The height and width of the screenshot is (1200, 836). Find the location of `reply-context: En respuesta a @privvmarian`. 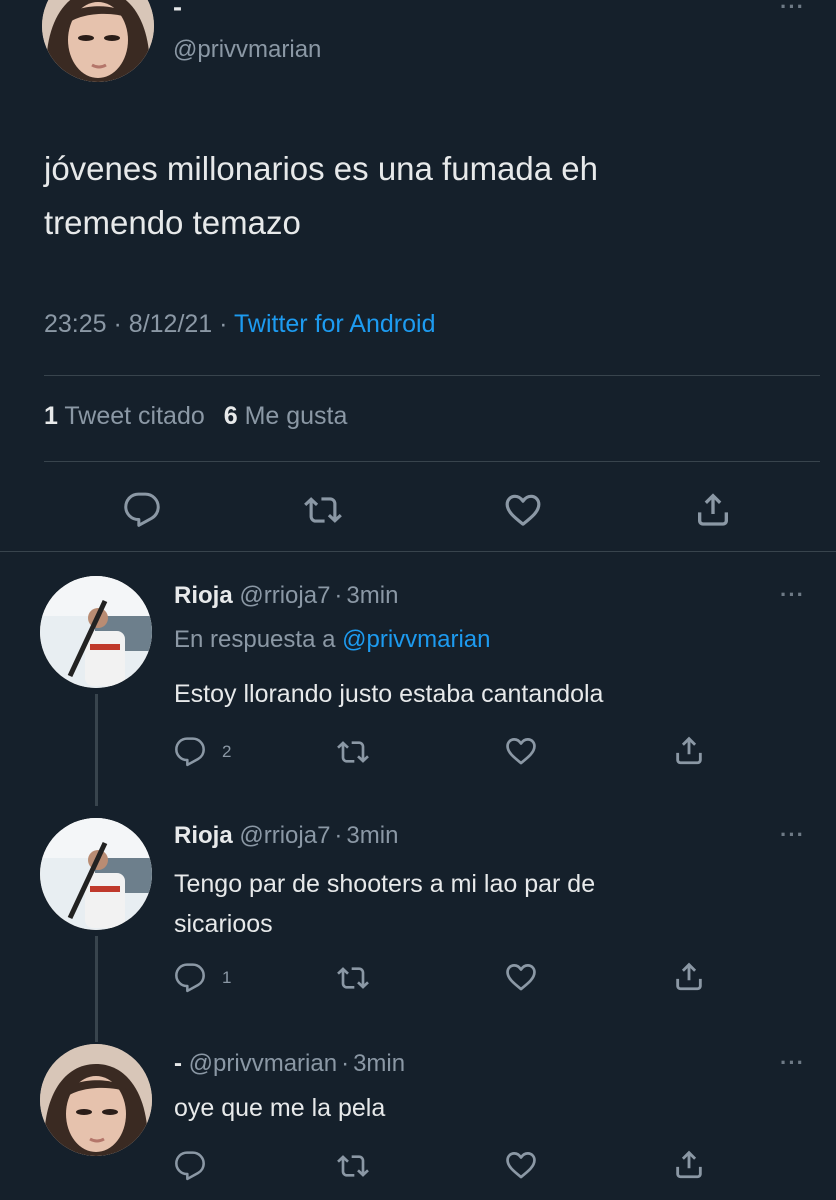

reply-context: En respuesta a @privvmarian is located at coordinates (332, 640).